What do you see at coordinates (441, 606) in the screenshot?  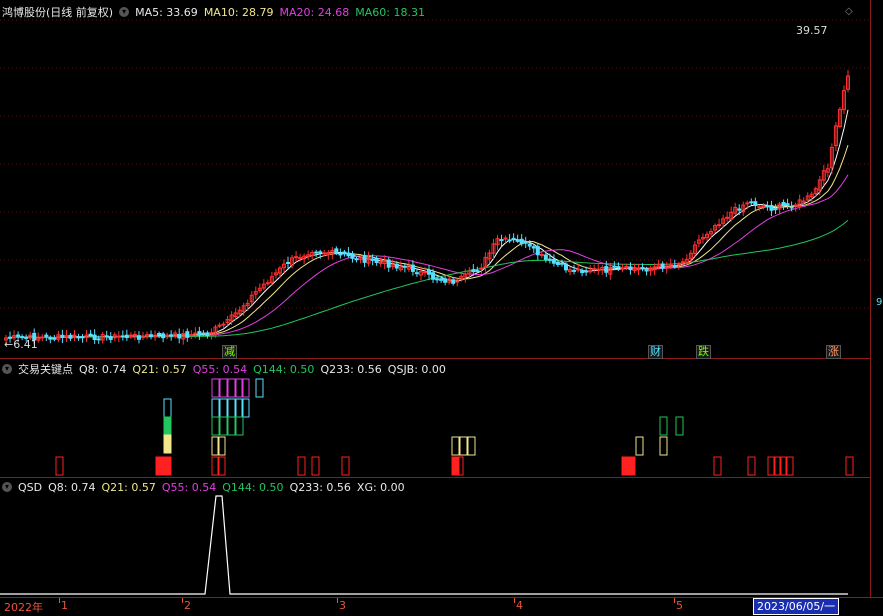 I see `date-axis: 2022年 1 2 3 4 5 2023/06/05/一` at bounding box center [441, 606].